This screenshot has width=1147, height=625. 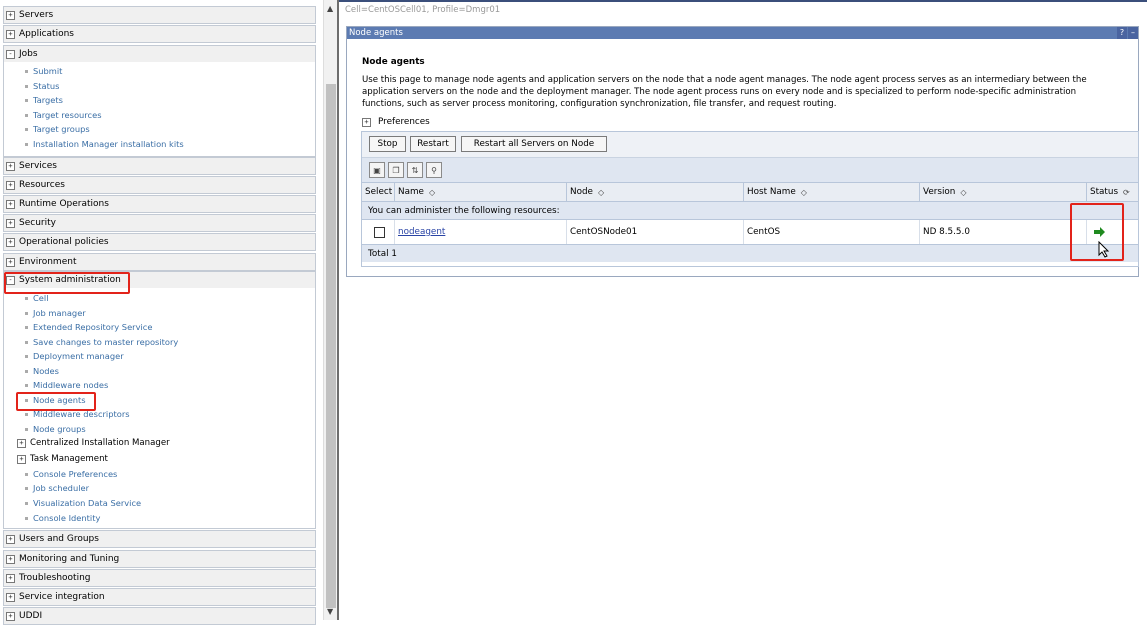 What do you see at coordinates (1122, 33) in the screenshot?
I see `help-button: ?` at bounding box center [1122, 33].